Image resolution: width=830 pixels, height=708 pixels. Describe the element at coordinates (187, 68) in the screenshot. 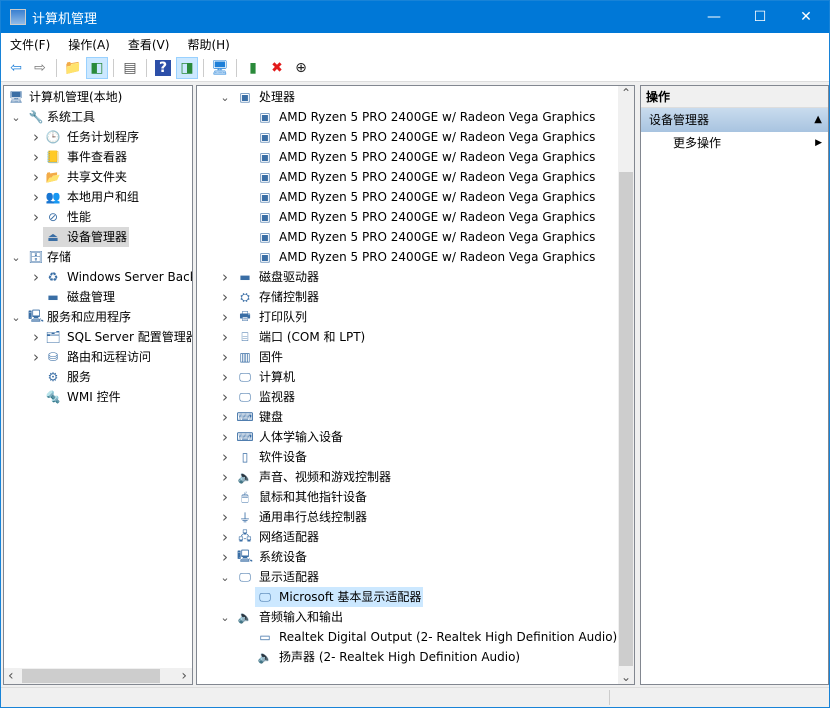

I see `show-action-pane-button: ◨` at that location.